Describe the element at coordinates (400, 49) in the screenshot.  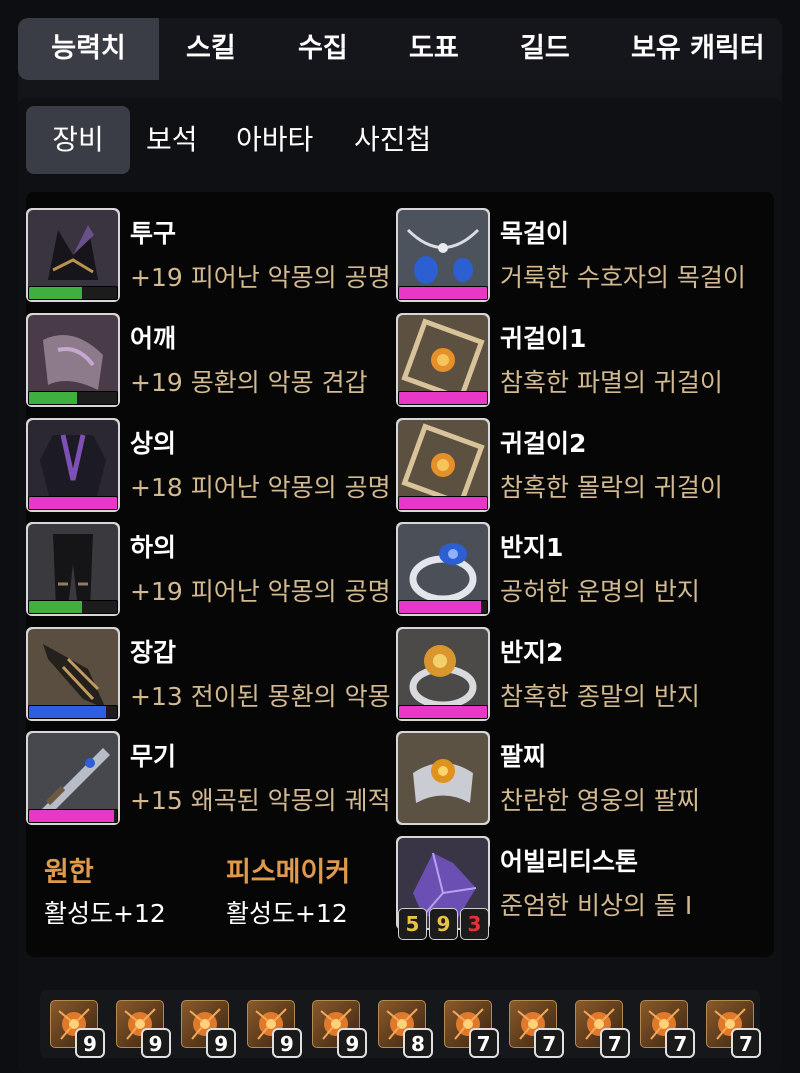
I see `main-tab-bar: 능력치 스킬 수집 도표 길드 보유 캐릭터` at that location.